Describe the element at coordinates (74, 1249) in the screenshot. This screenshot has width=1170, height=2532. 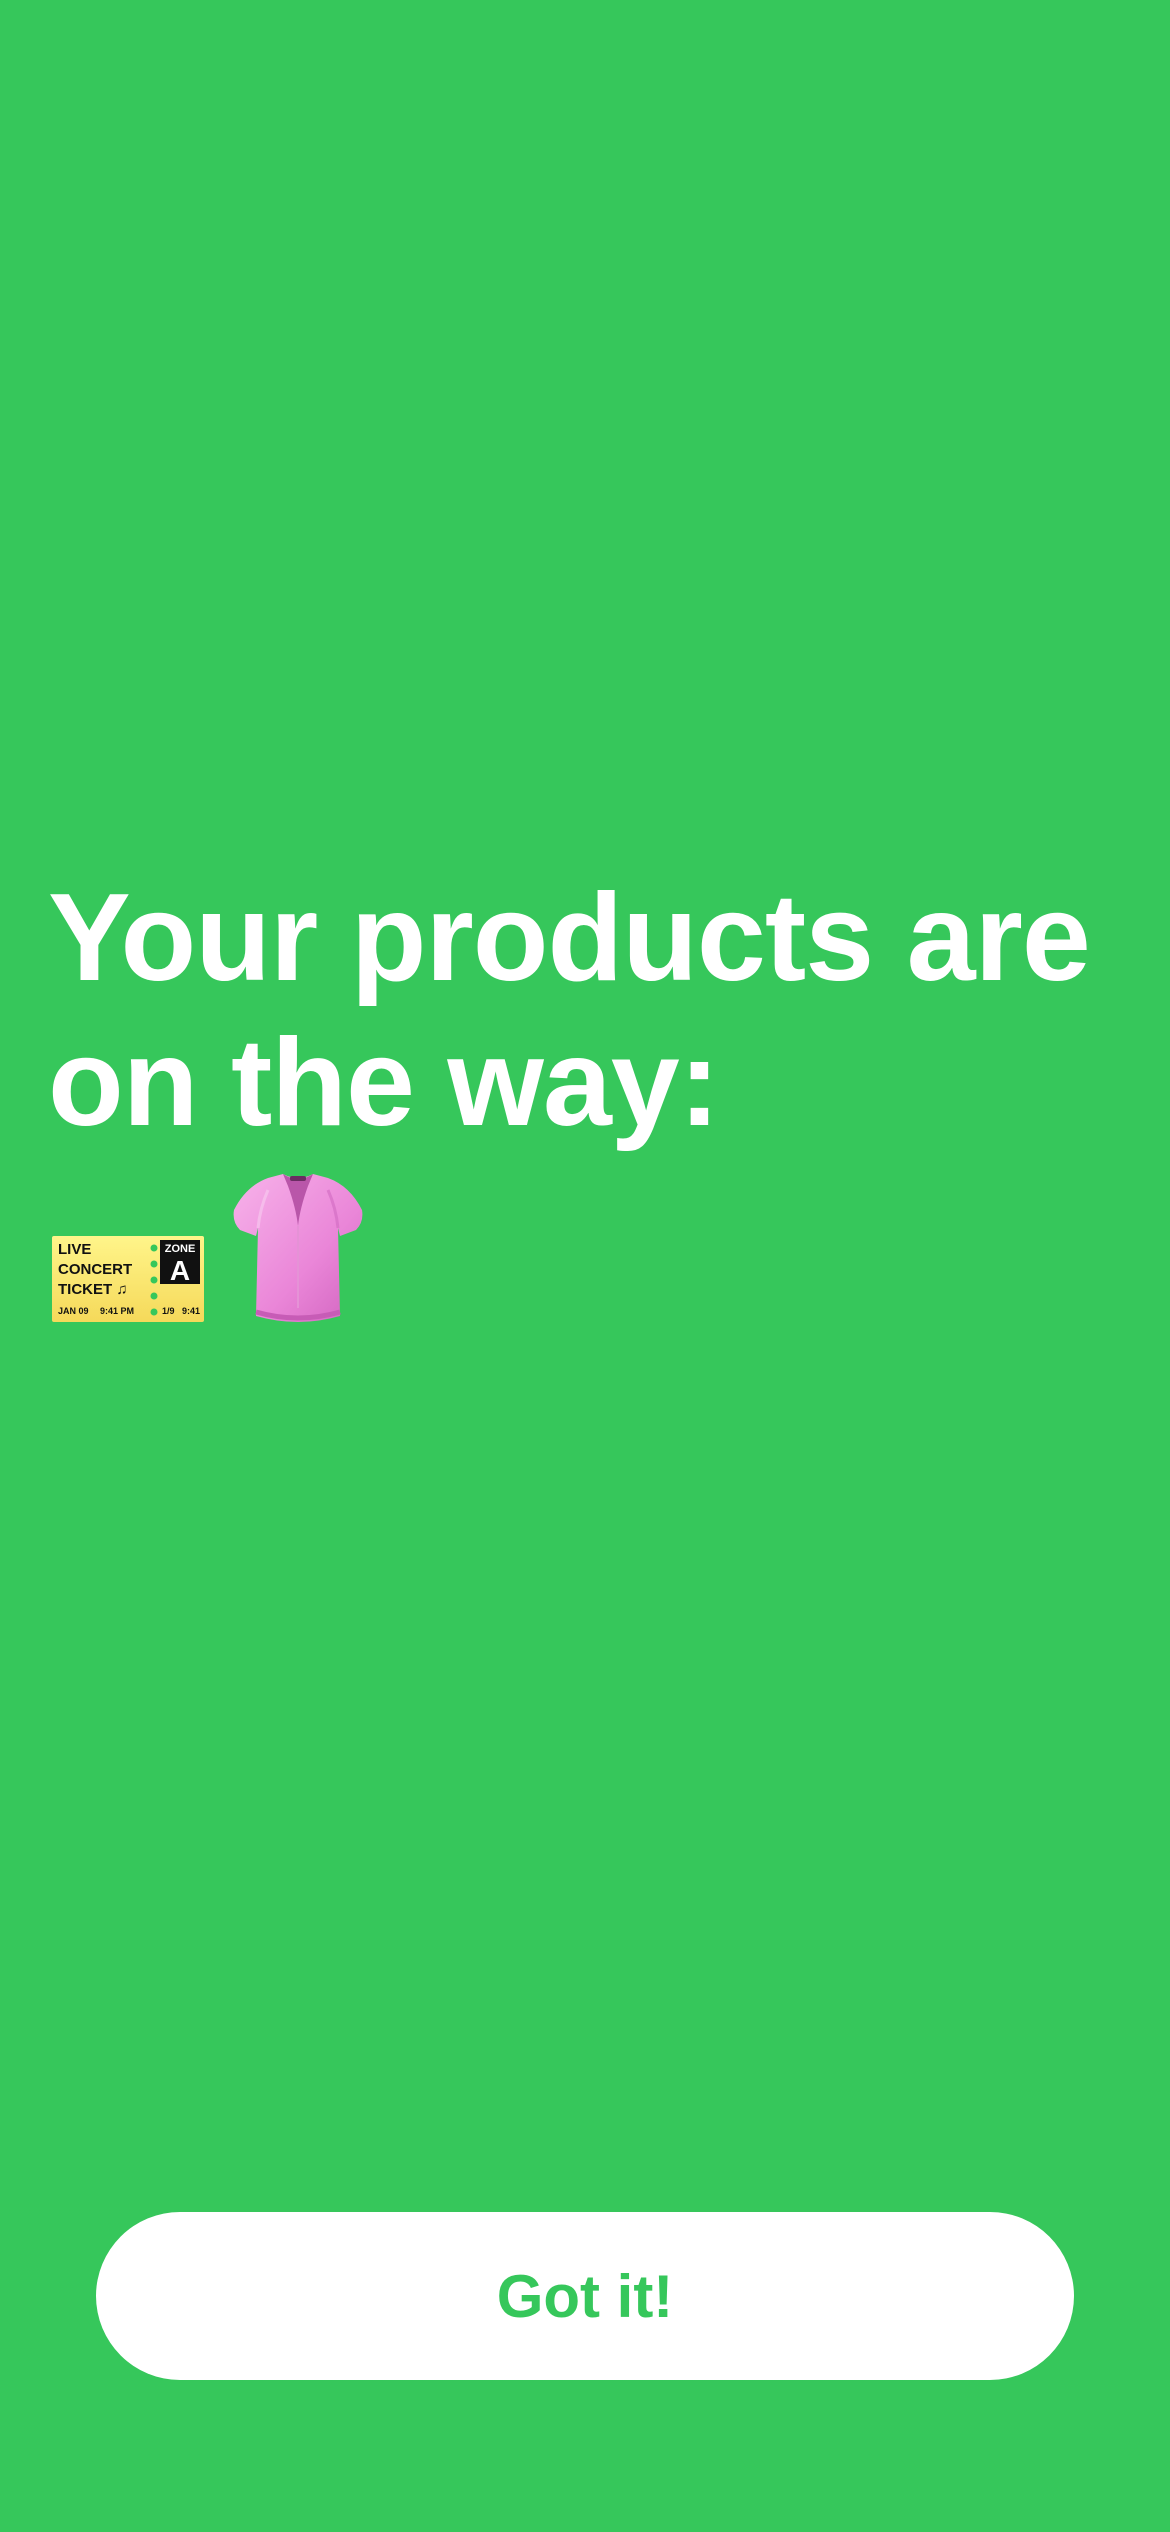
I see `ticket-line-1: LIVE` at that location.